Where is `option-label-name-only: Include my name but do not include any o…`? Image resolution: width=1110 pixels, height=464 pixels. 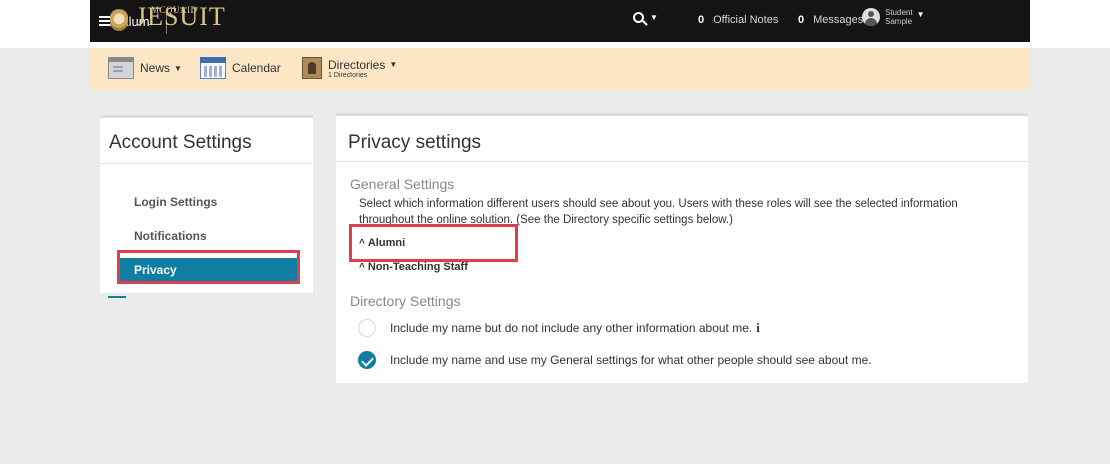
option-label-name-only: Include my name but do not include any o… is located at coordinates (571, 328).